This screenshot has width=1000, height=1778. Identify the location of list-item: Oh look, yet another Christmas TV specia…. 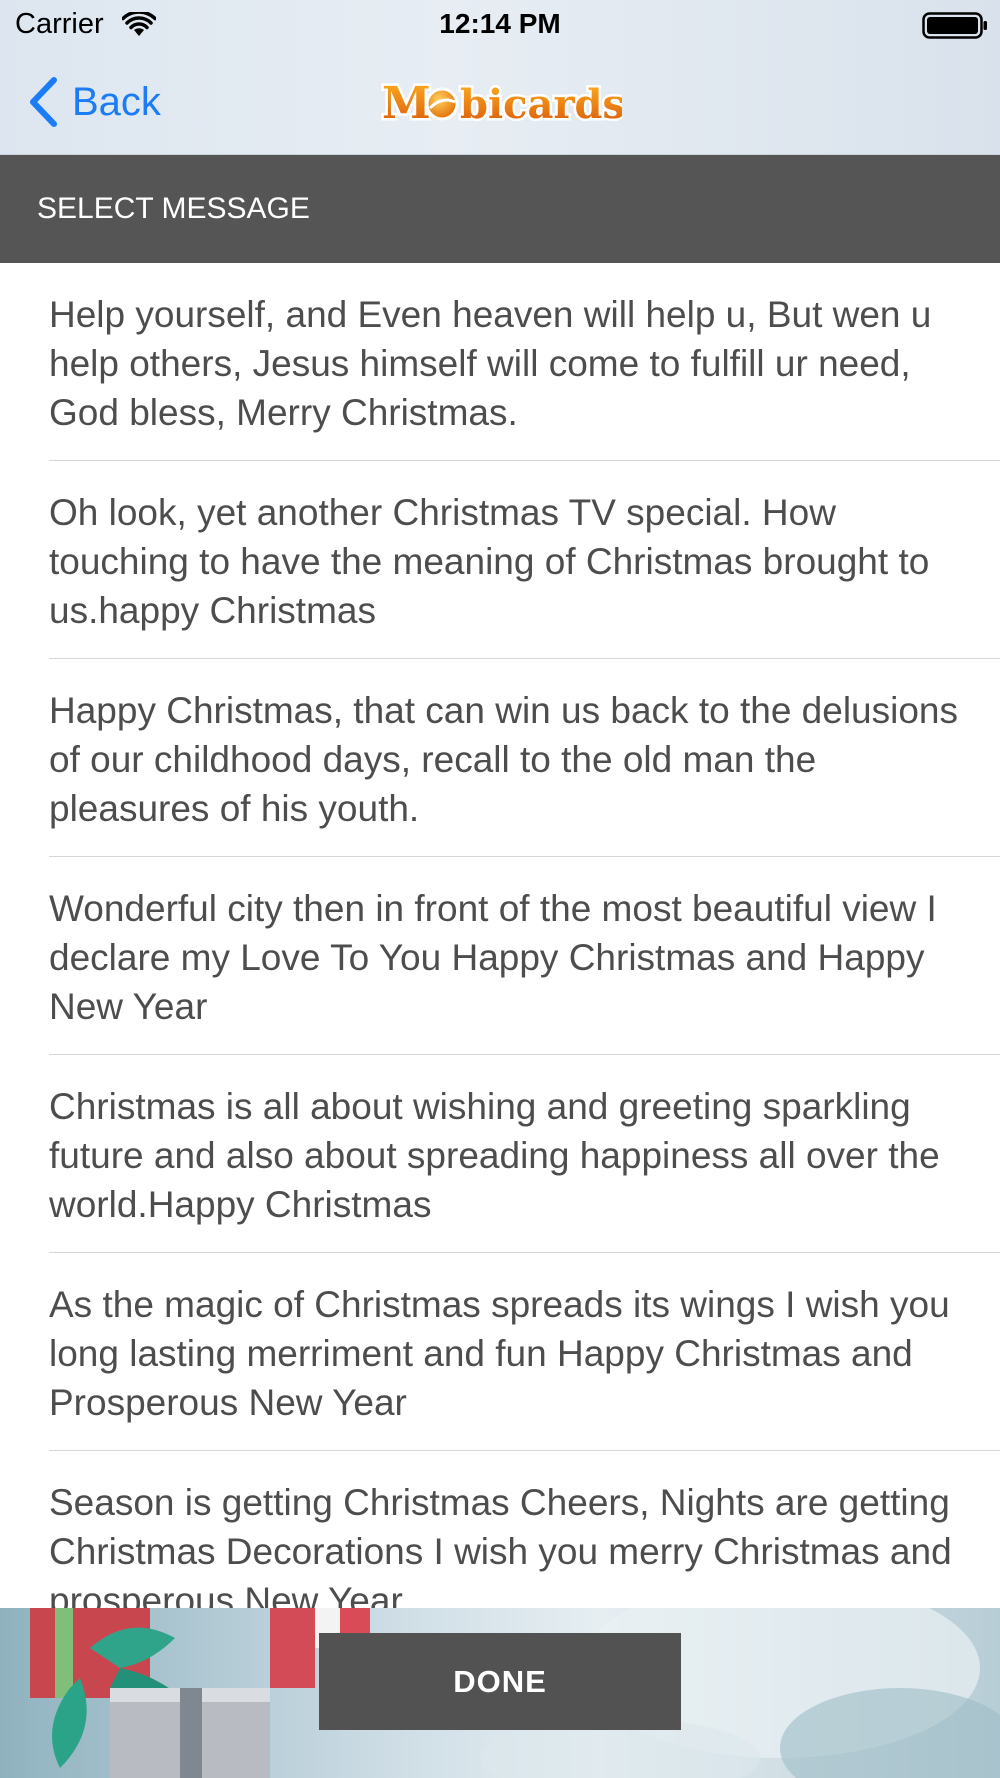
(500, 560).